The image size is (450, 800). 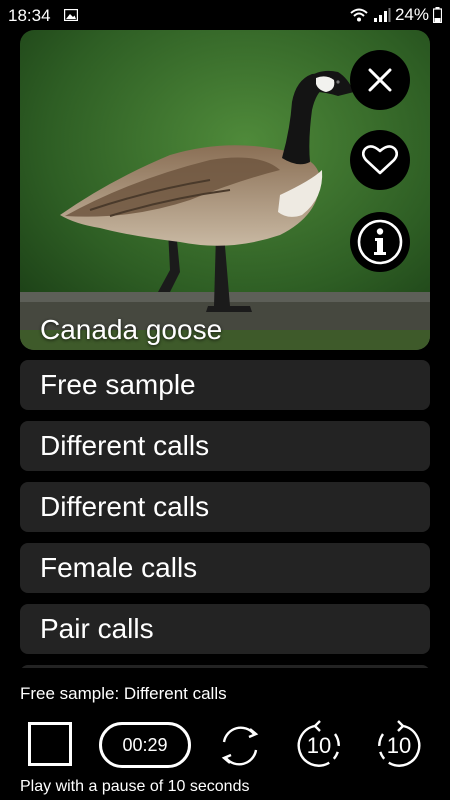 I want to click on forward-10-button: 10, so click(x=399, y=746).